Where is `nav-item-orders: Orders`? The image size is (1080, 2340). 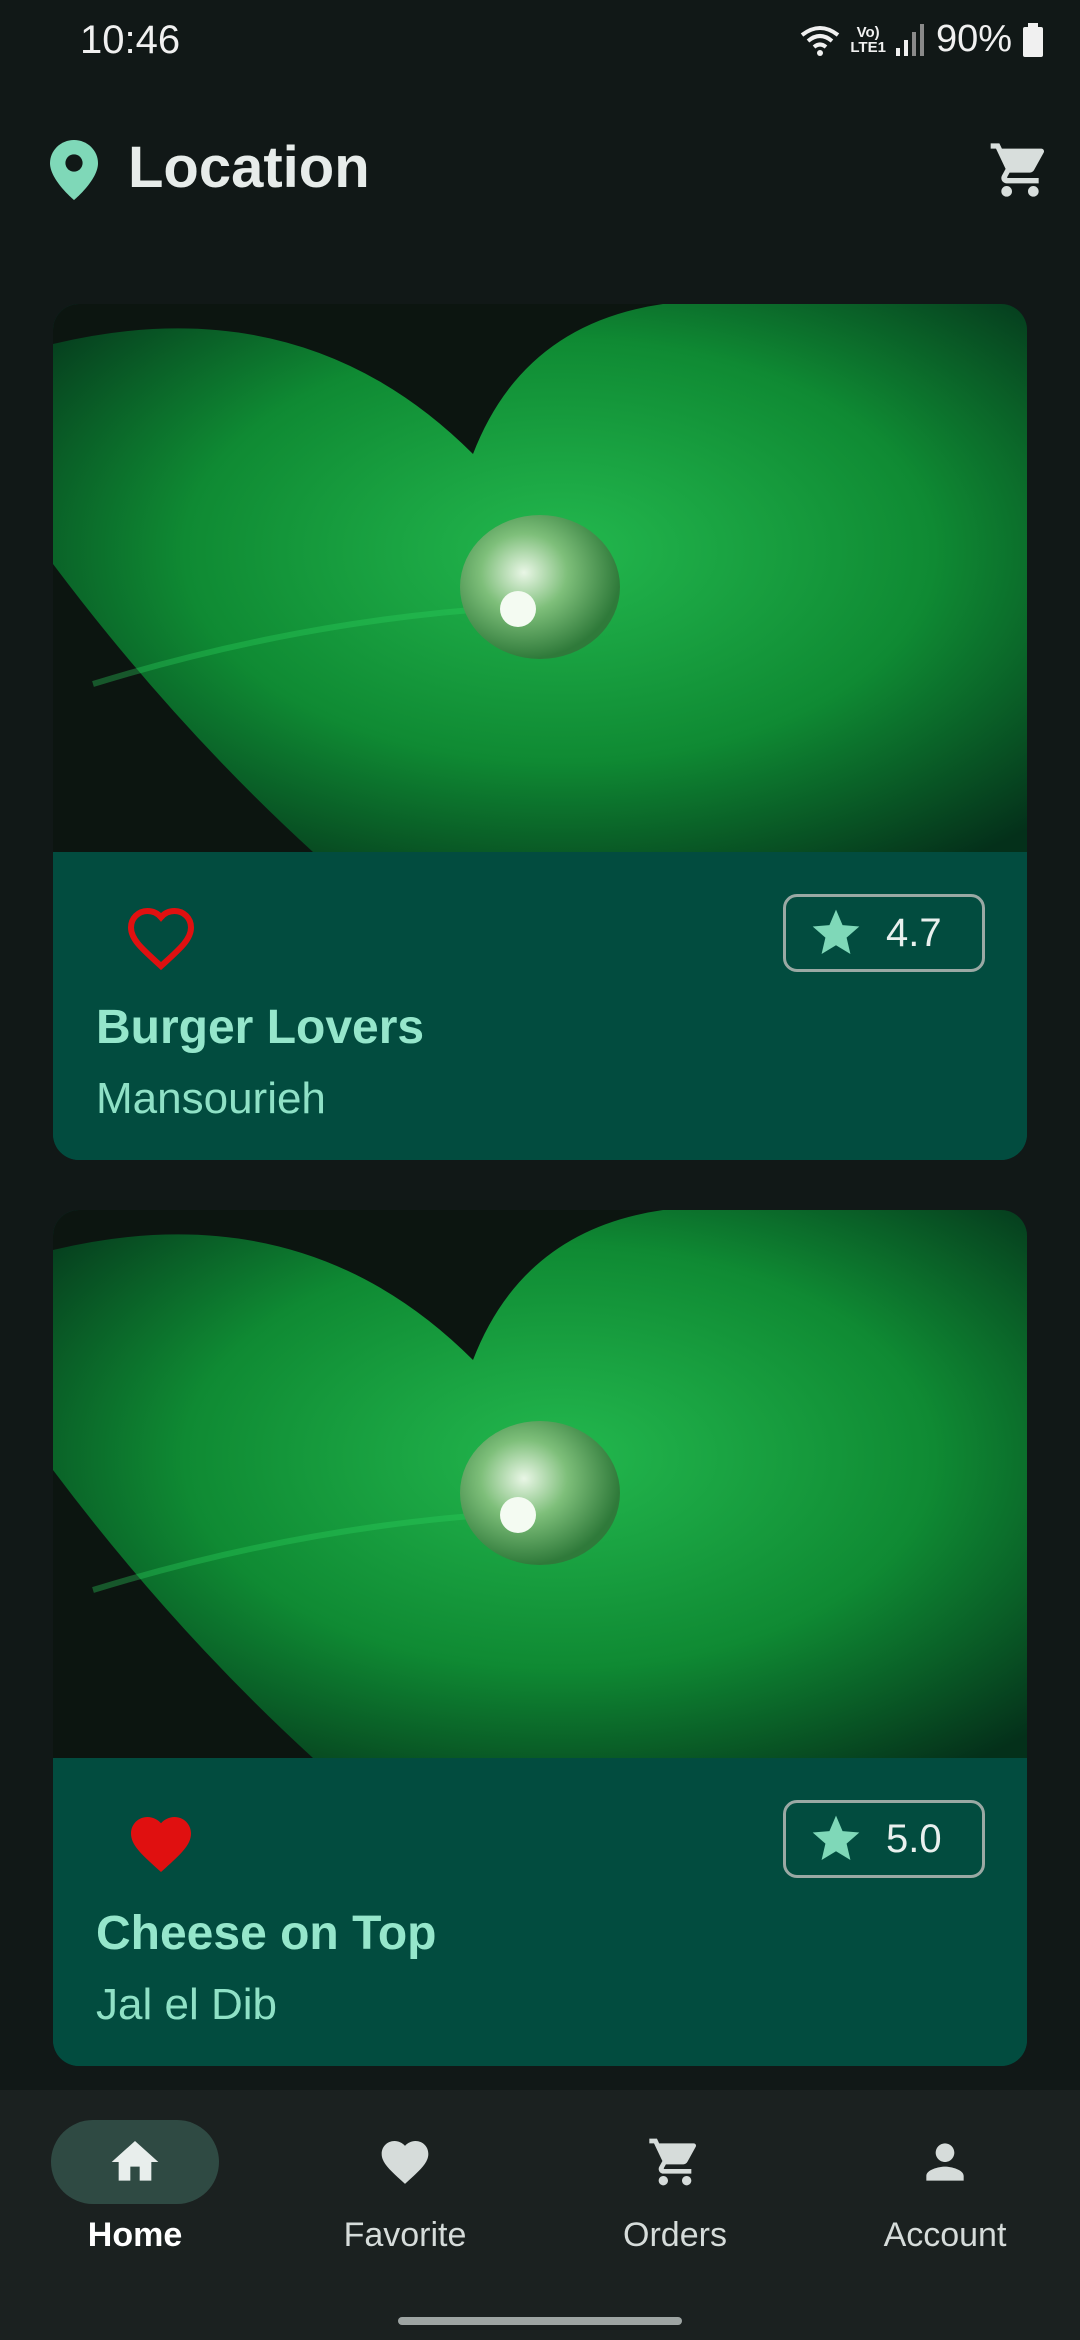
nav-item-orders: Orders is located at coordinates (675, 2195).